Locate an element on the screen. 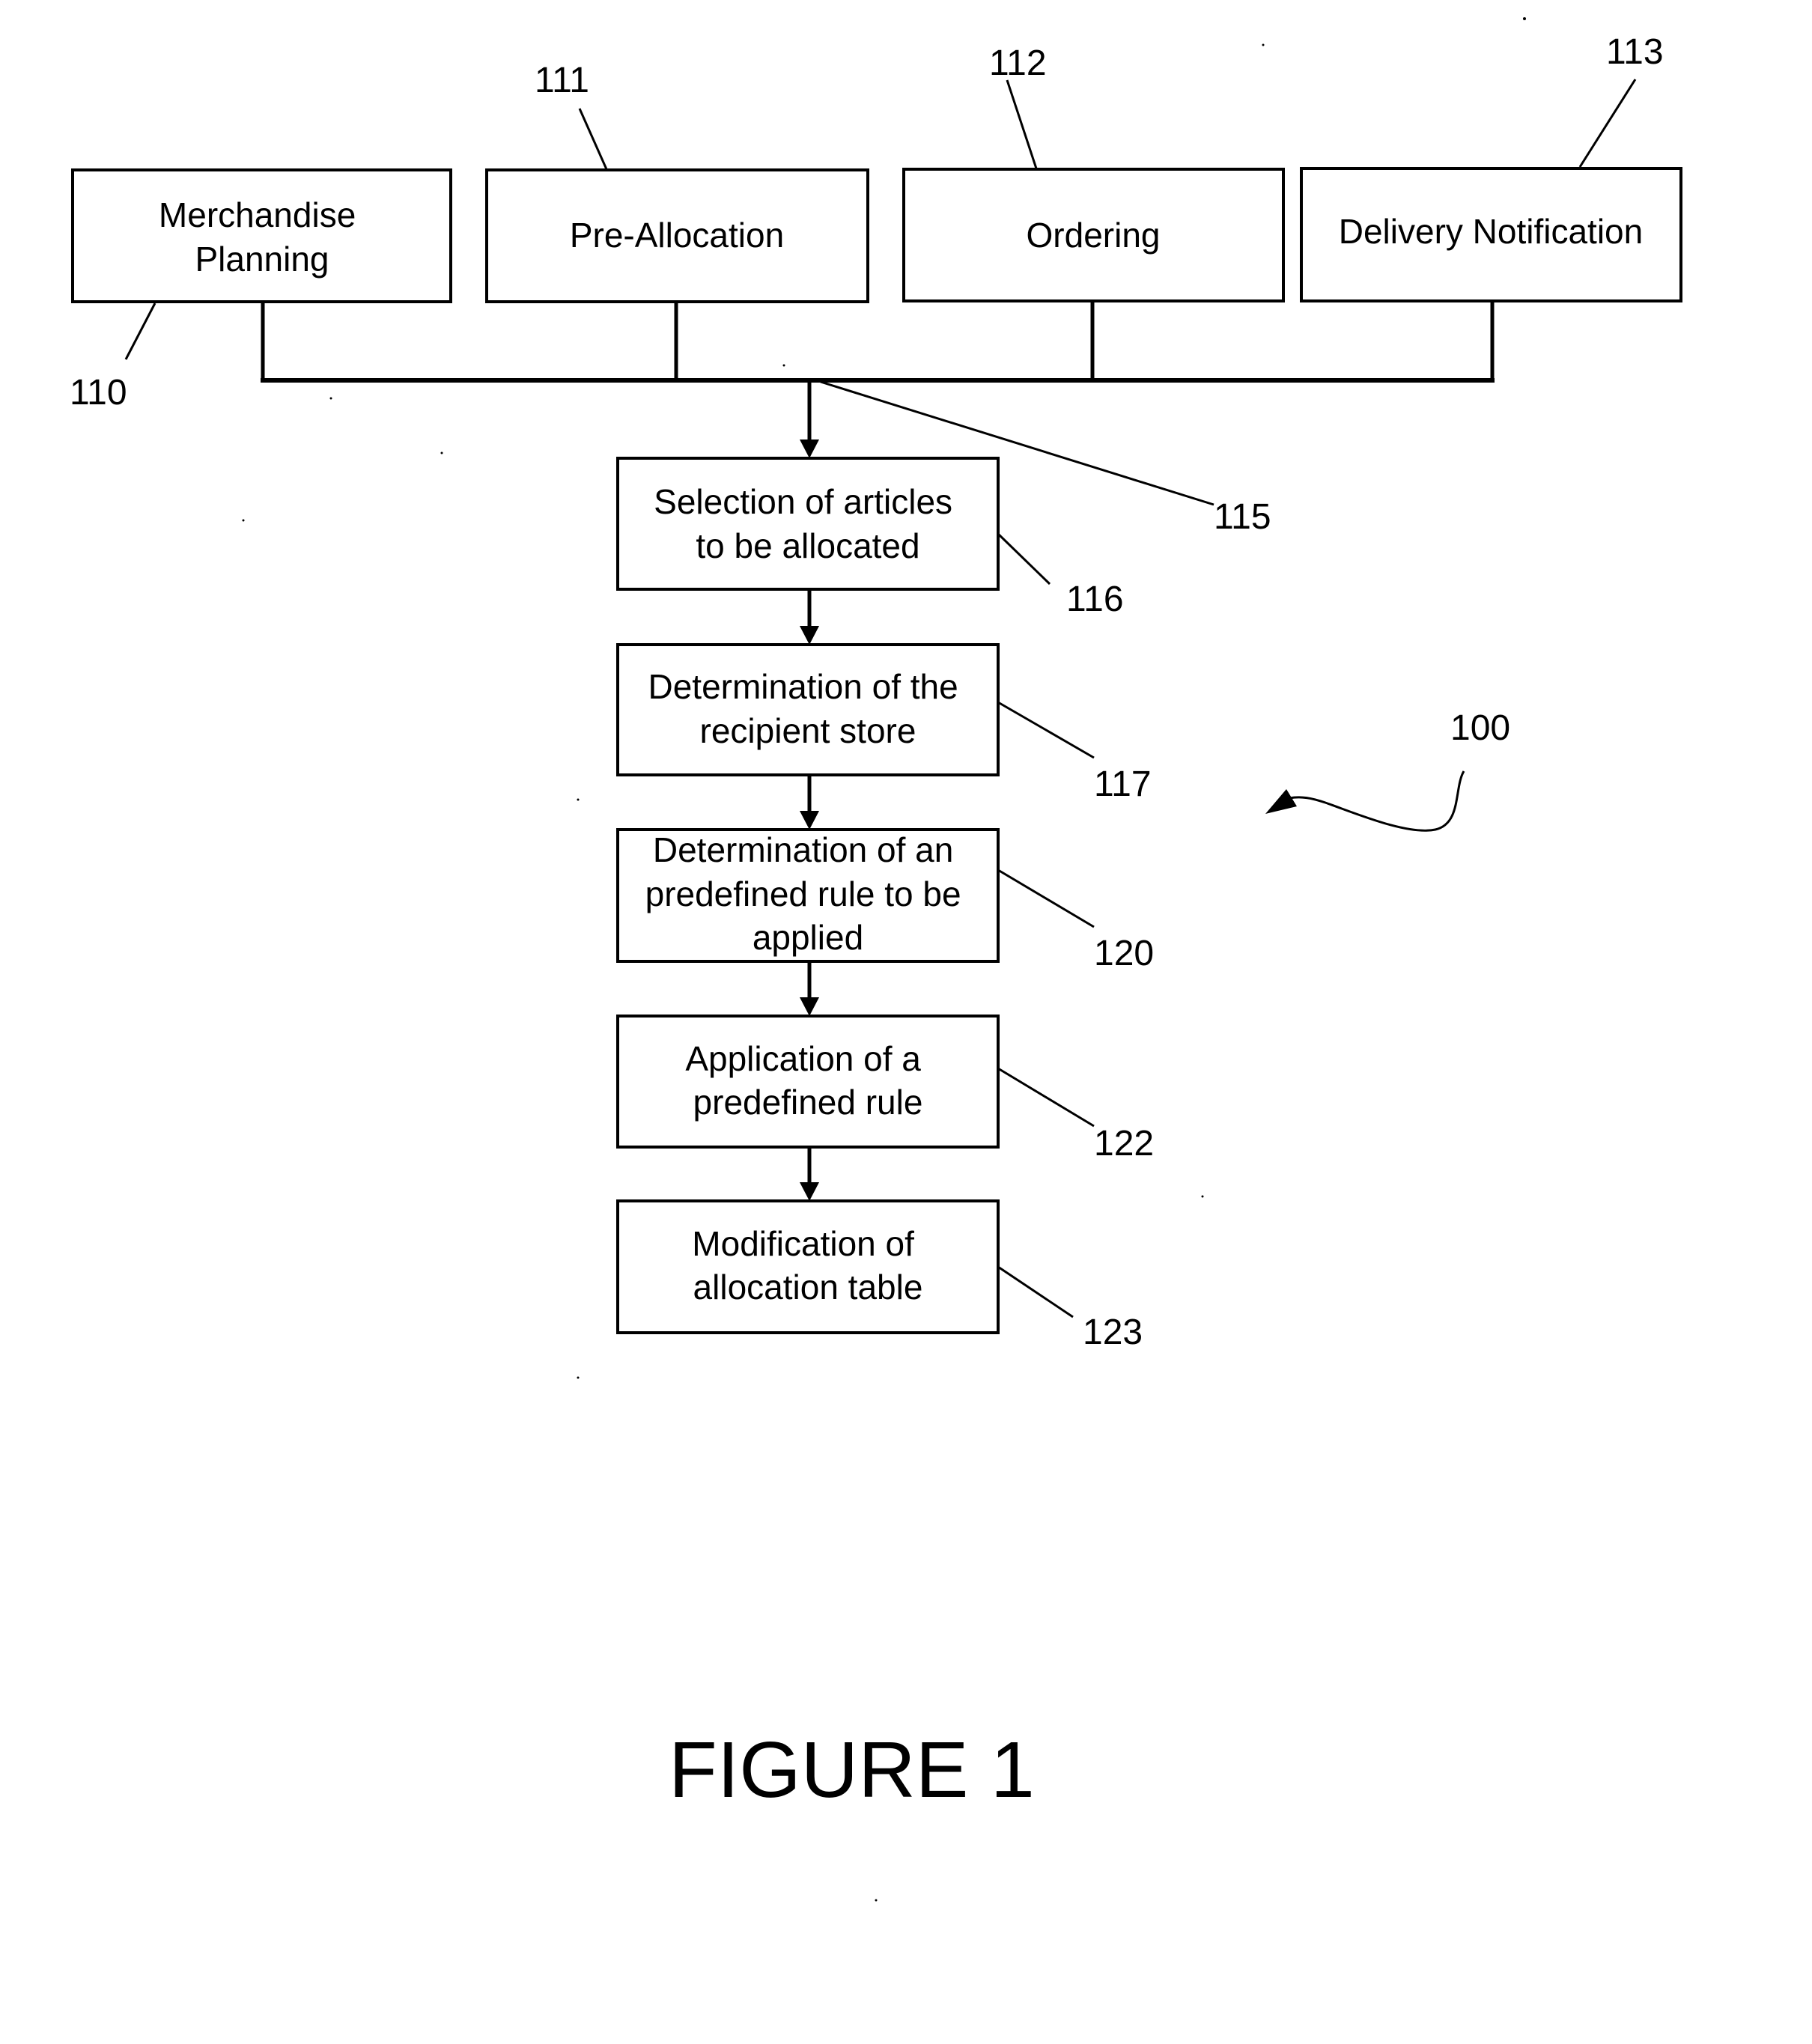  box-label-line: applied is located at coordinates (808, 937).